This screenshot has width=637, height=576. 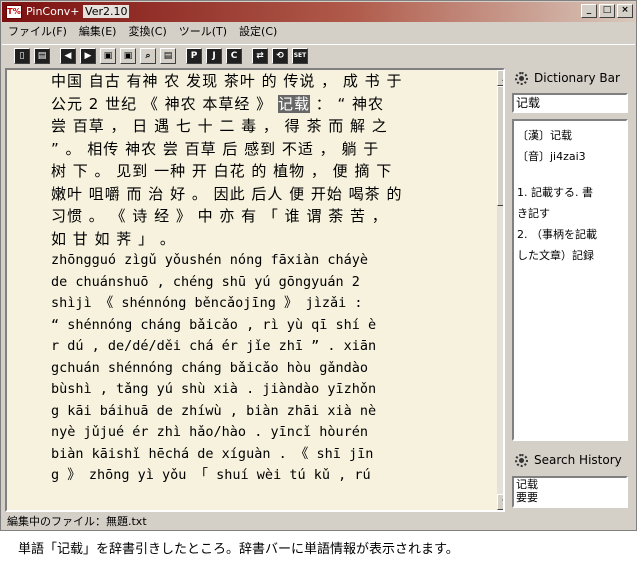 What do you see at coordinates (108, 56) in the screenshot?
I see `copy-icon: ▣` at bounding box center [108, 56].